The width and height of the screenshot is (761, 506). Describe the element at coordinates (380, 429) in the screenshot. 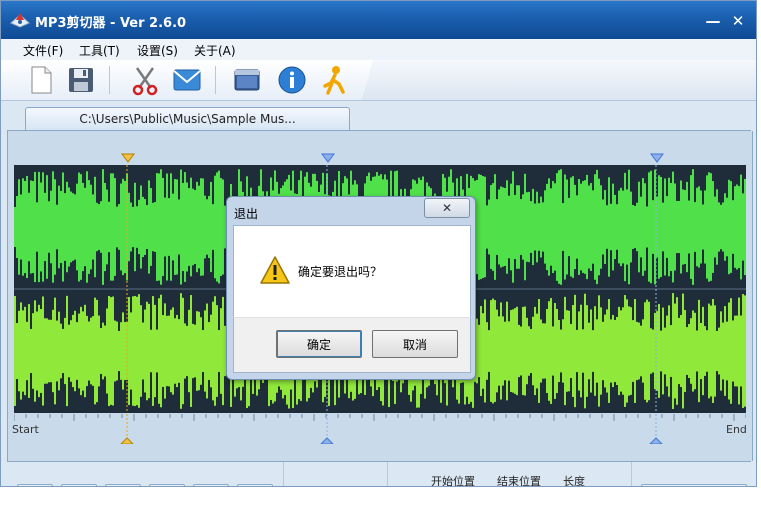

I see `time-ruler` at that location.